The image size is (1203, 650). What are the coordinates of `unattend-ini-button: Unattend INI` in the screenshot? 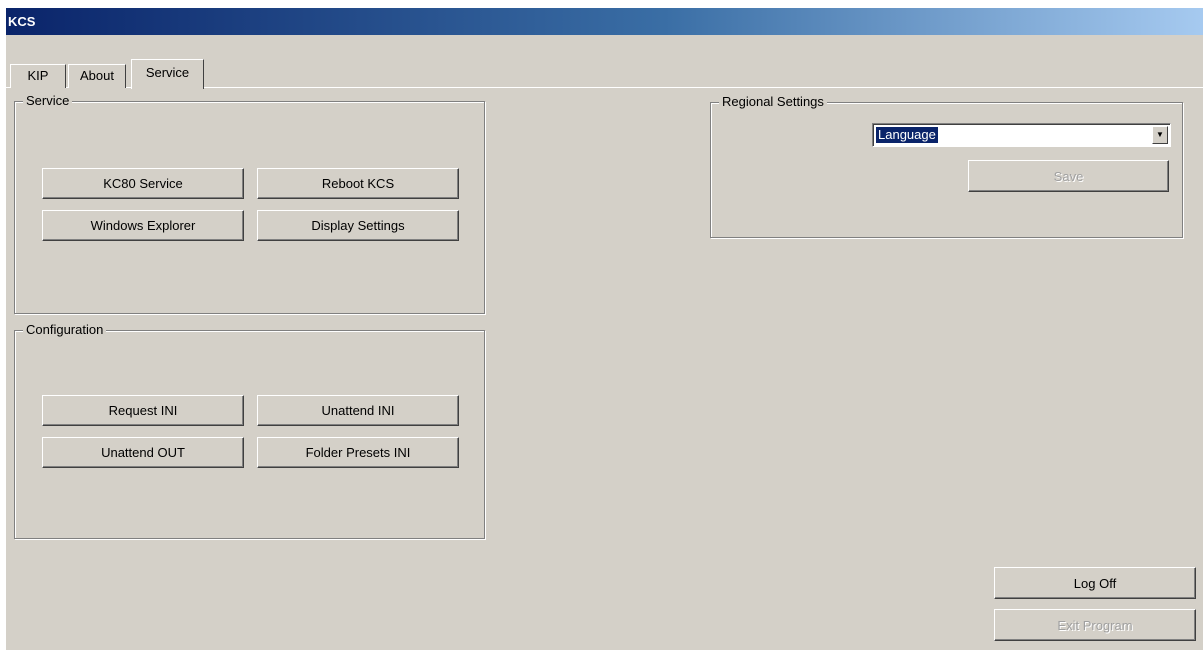 It's located at (358, 410).